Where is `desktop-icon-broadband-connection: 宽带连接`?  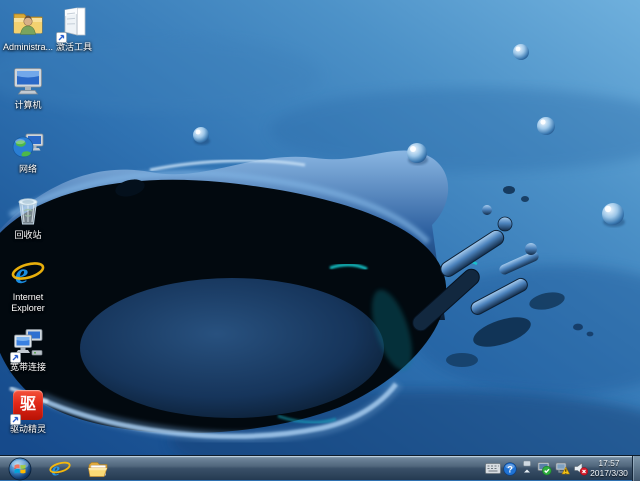 desktop-icon-broadband-connection: 宽带连接 is located at coordinates (28, 349).